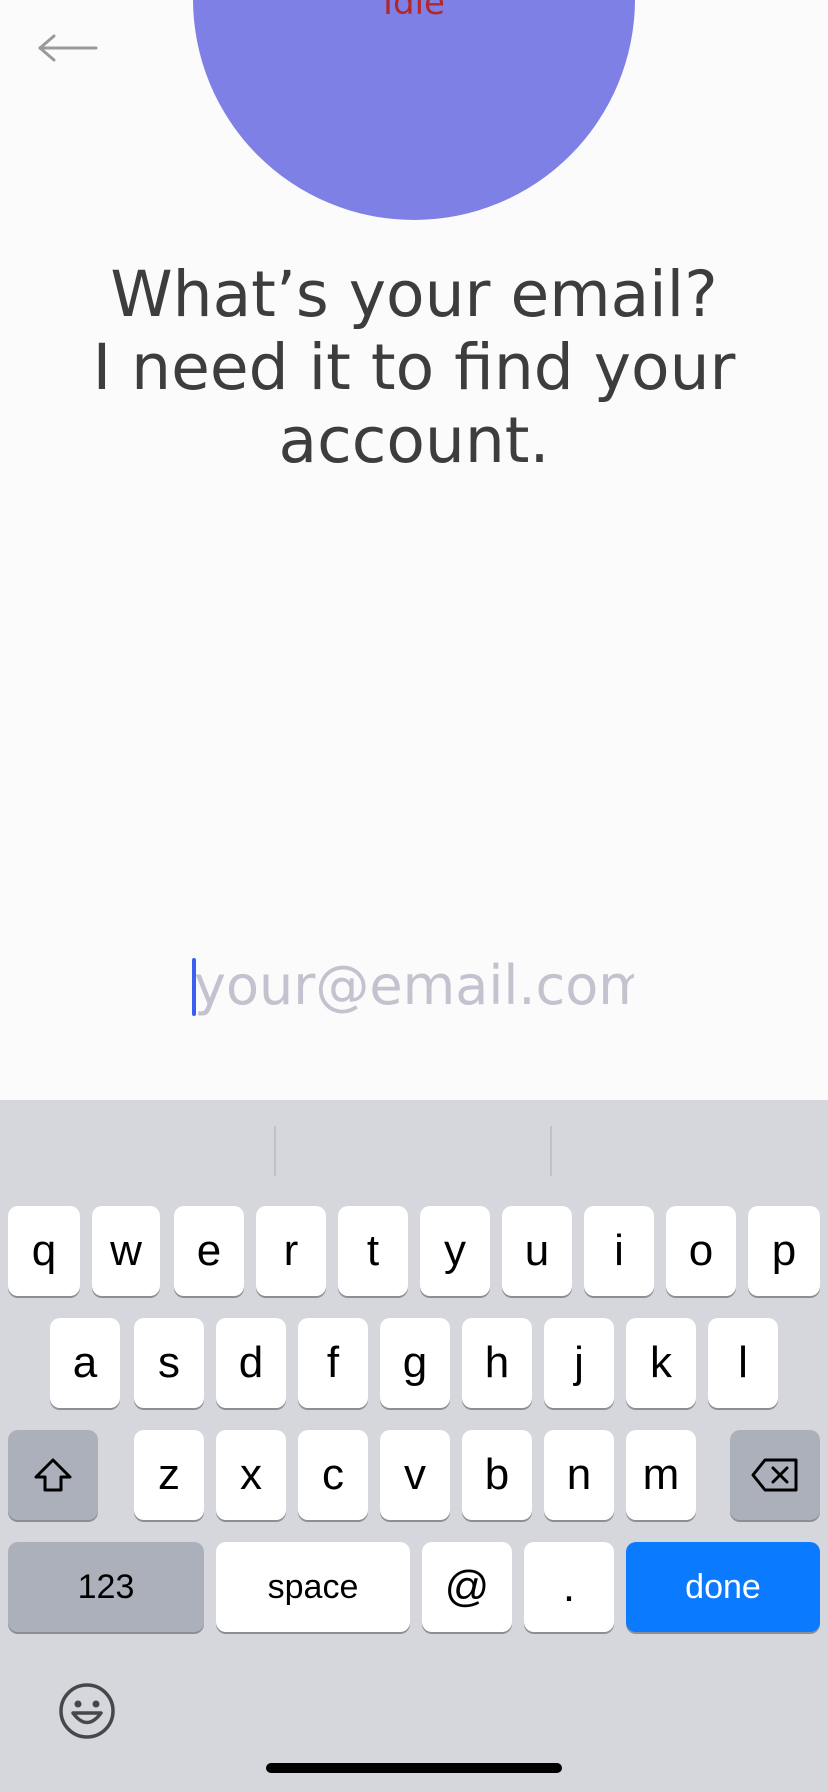 This screenshot has height=1792, width=828. I want to click on prompt-line-3: account., so click(414, 440).